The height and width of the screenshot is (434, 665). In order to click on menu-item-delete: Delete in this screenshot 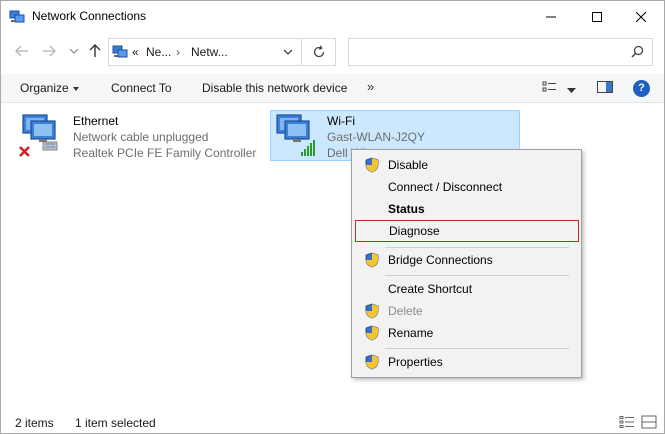, I will do `click(466, 311)`.